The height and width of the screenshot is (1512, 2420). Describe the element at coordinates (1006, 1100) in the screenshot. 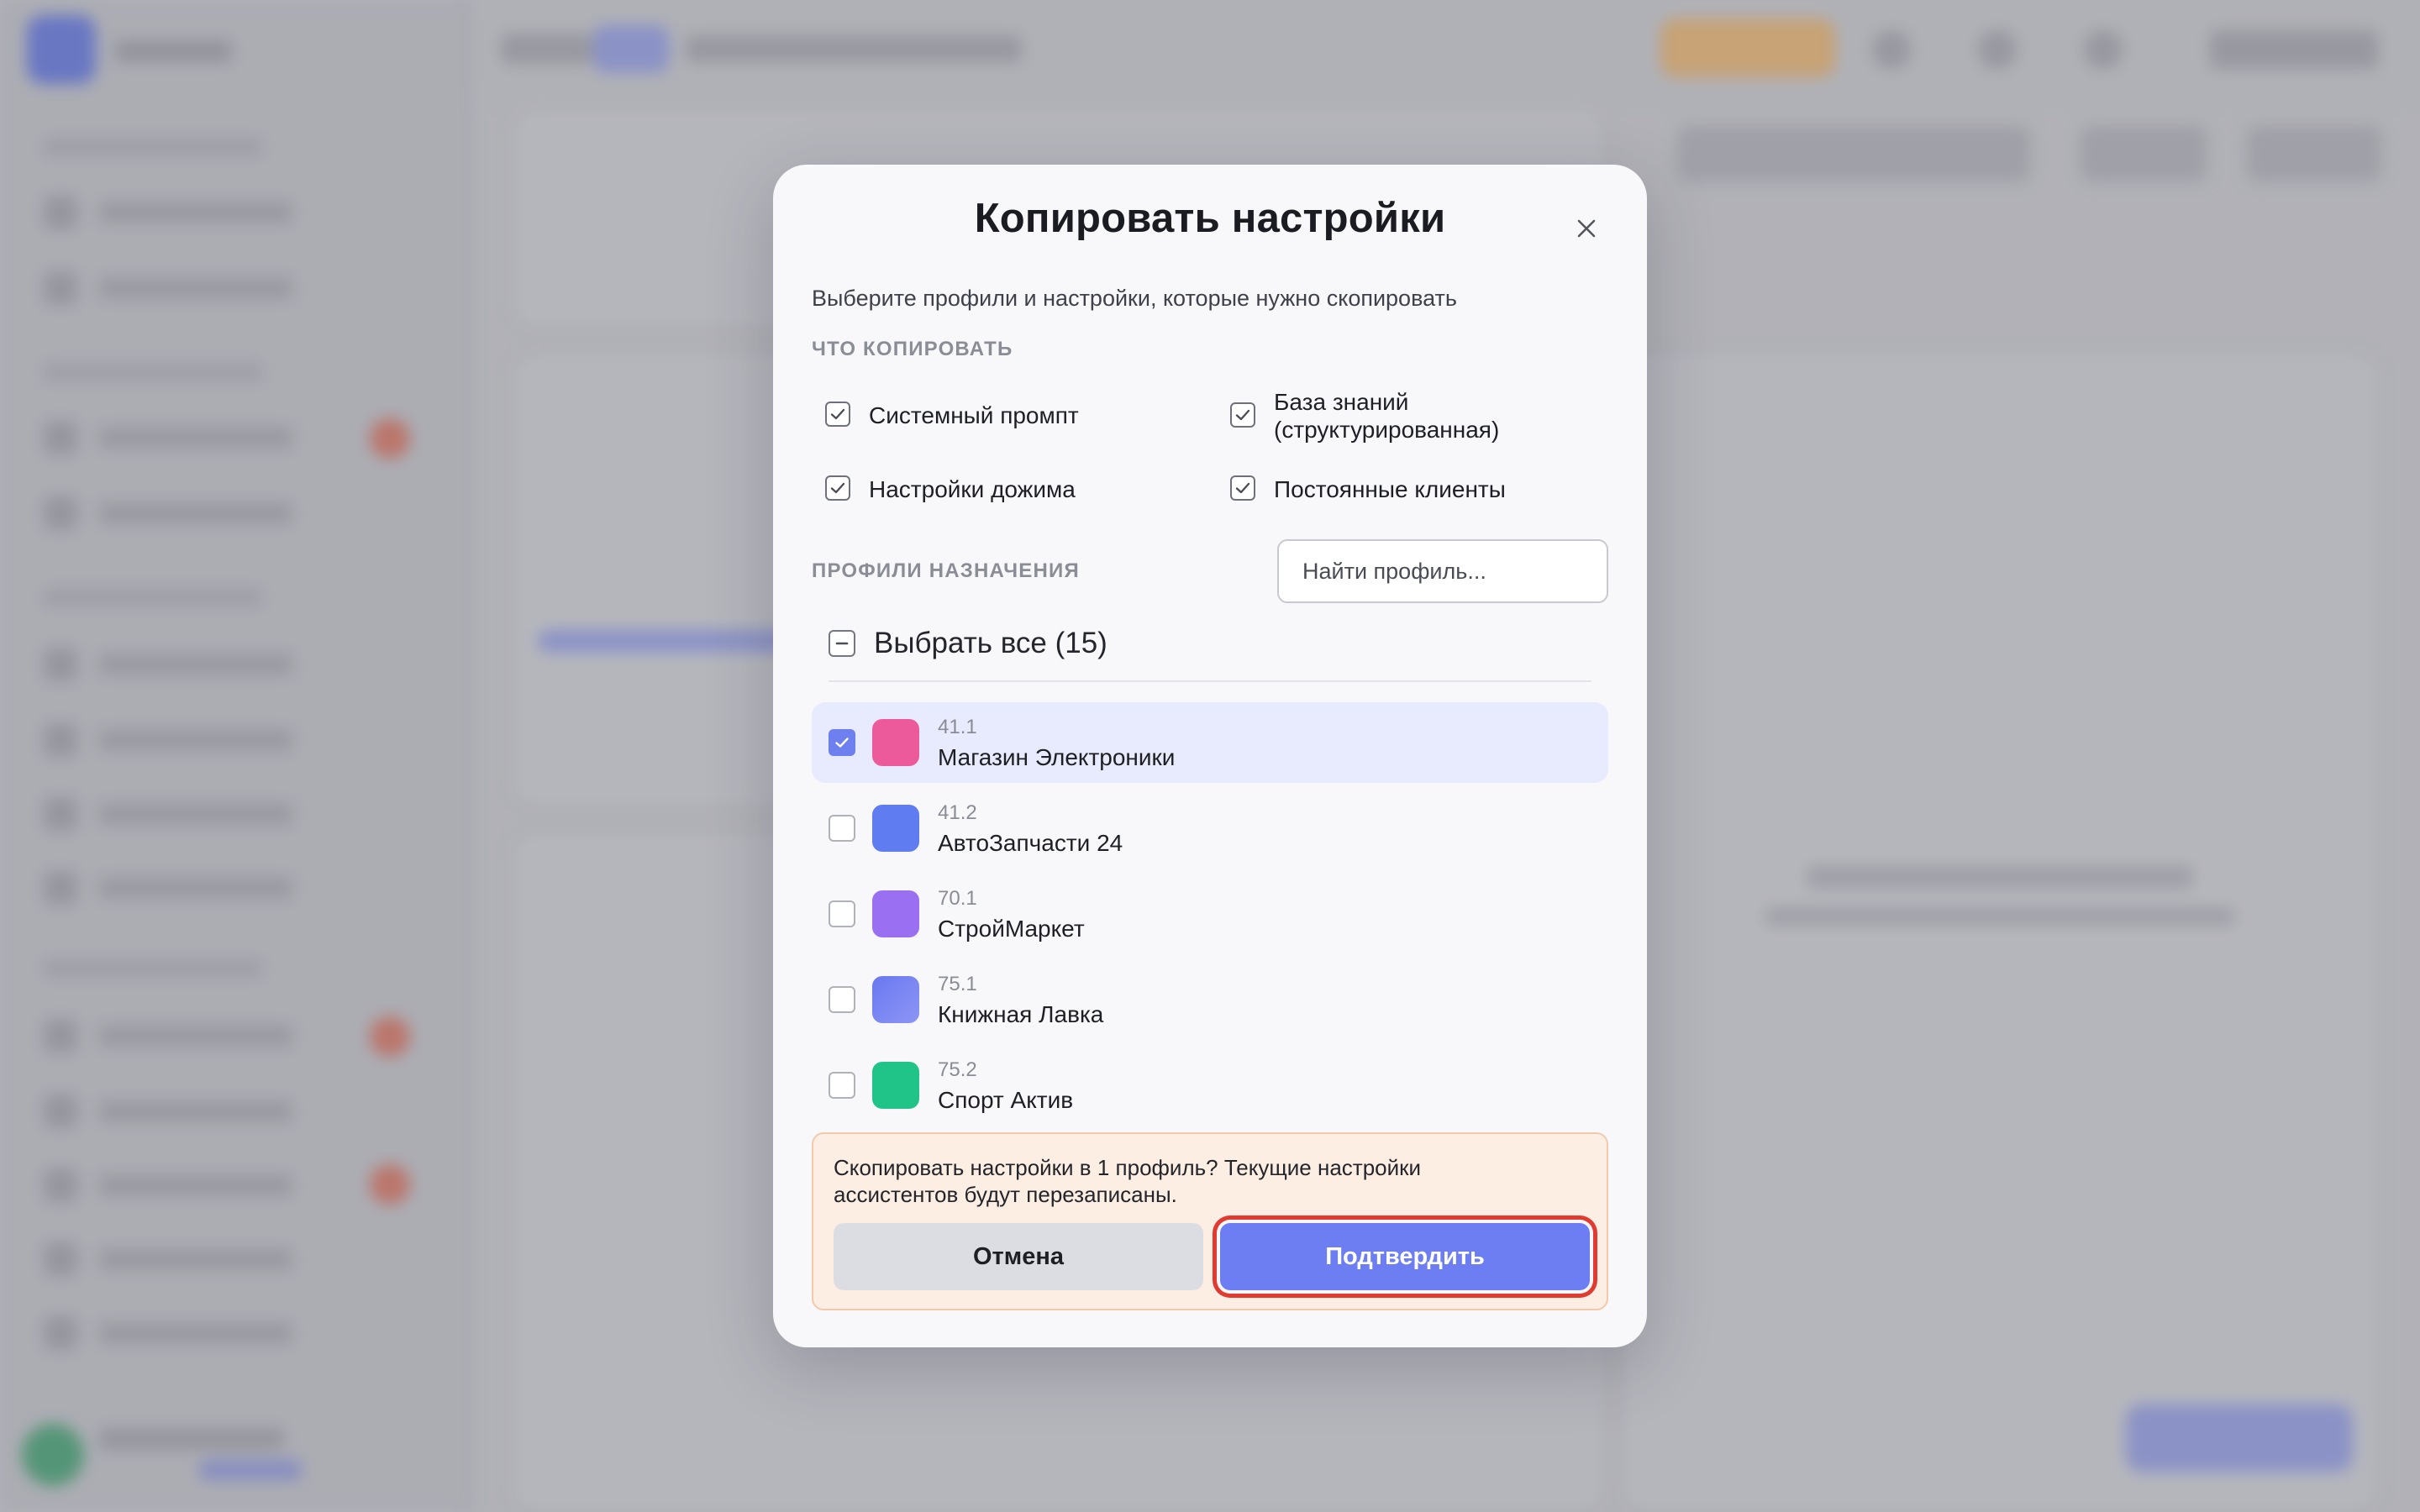

I see `profile-name: Спорт Актив` at that location.